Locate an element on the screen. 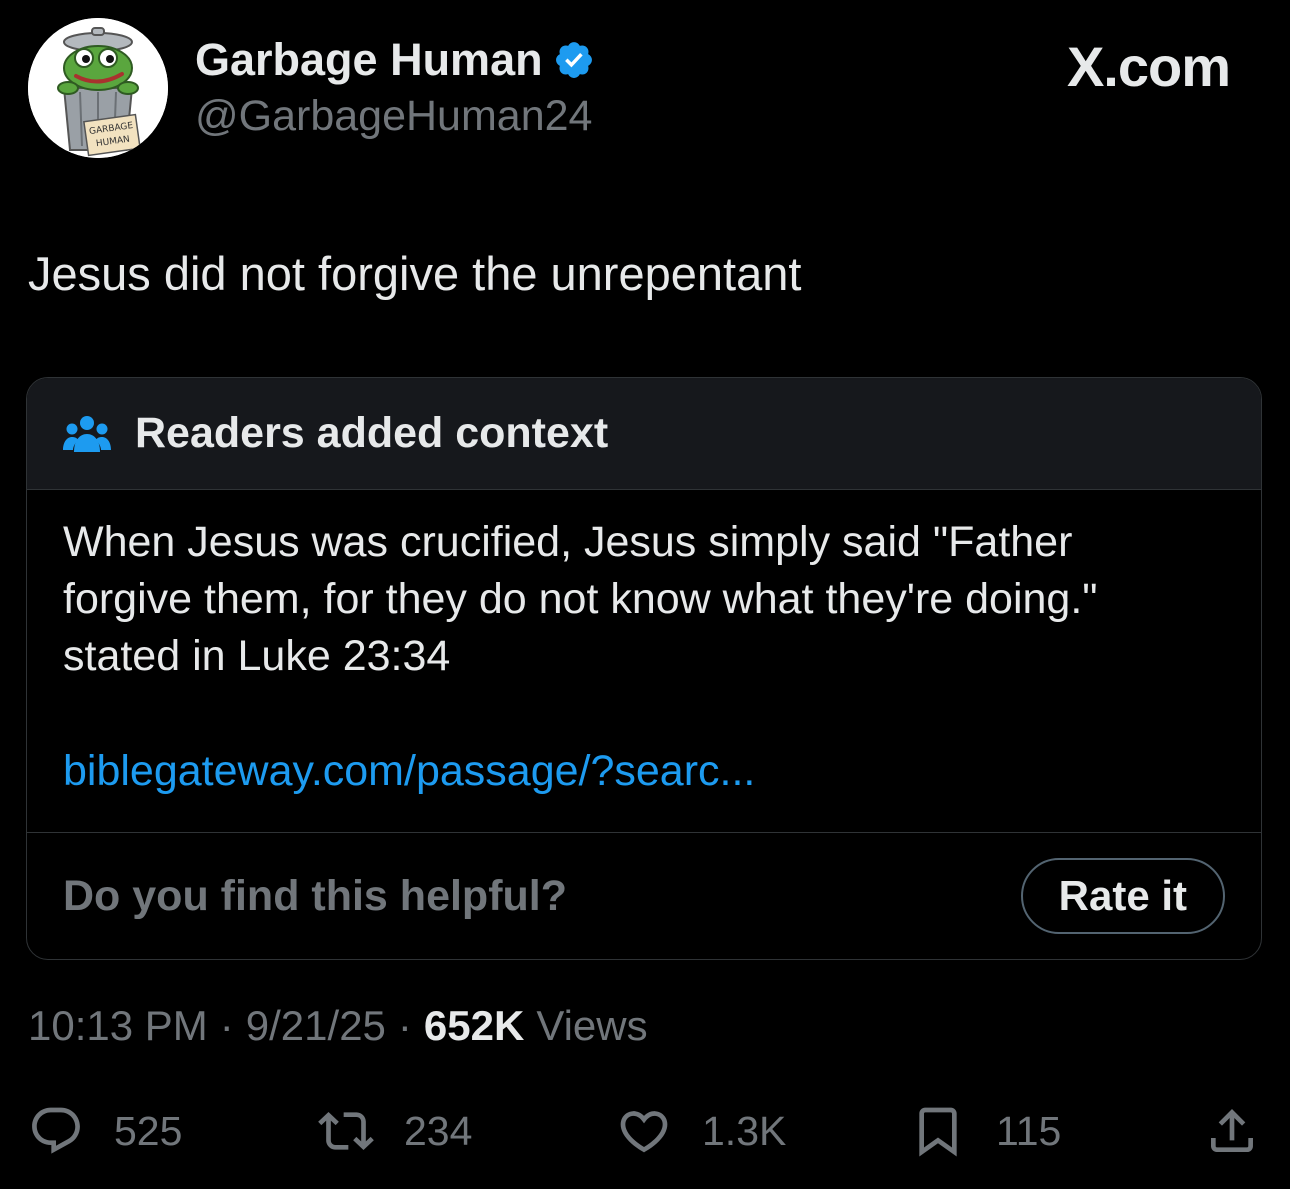  repost-icon is located at coordinates (346, 1131).